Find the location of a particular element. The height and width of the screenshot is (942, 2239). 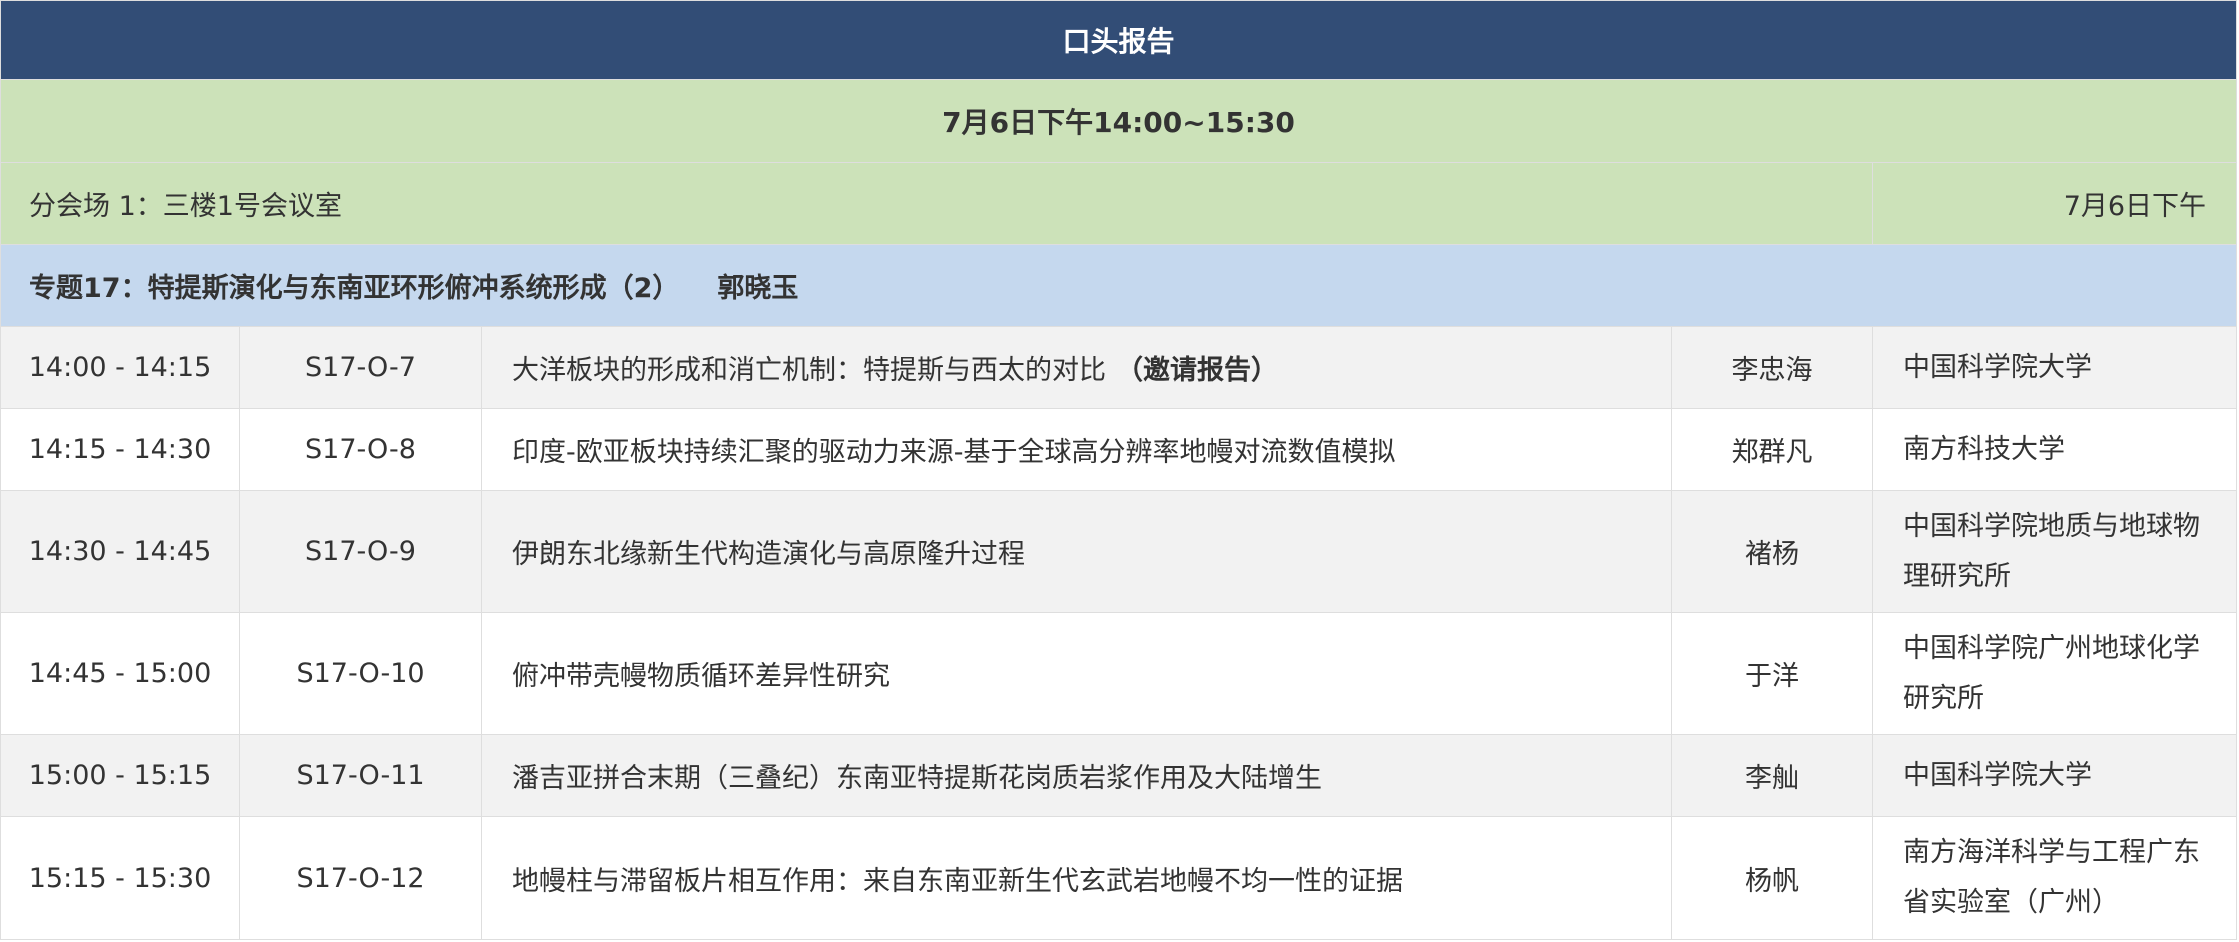

talk-title: 俯冲带壳幔物质循环差异性研究 is located at coordinates (1076, 673).